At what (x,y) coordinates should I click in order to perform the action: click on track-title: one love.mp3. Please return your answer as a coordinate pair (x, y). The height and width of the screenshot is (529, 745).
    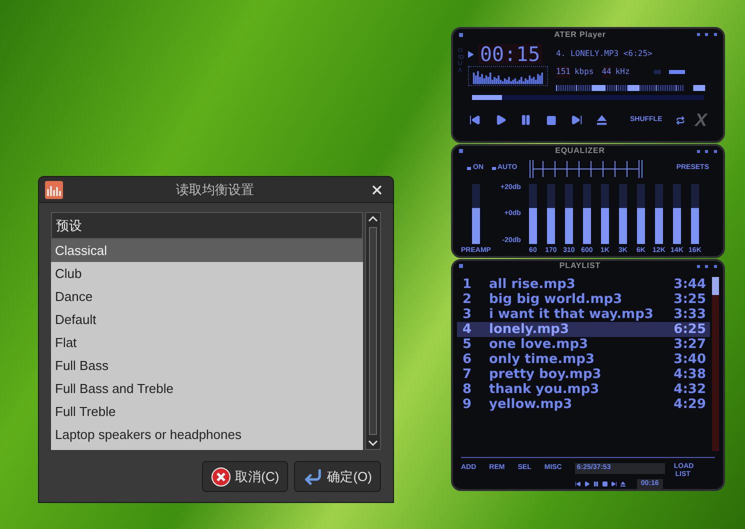
    Looking at the image, I should click on (539, 344).